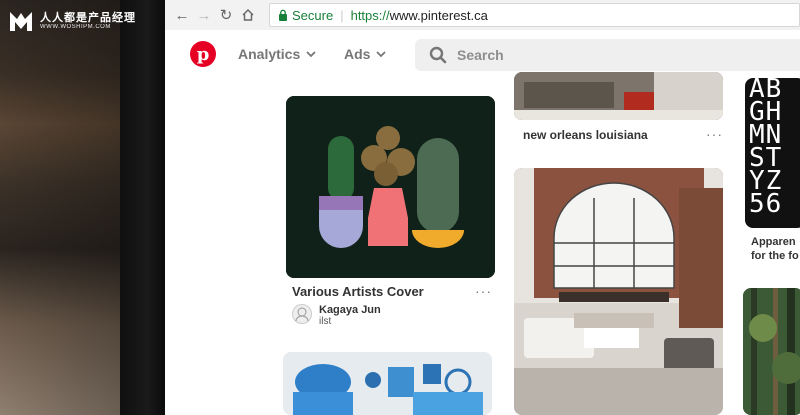 Image resolution: width=800 pixels, height=415 pixels. Describe the element at coordinates (438, 15) in the screenshot. I see `url-host: www.pinterest.ca` at that location.